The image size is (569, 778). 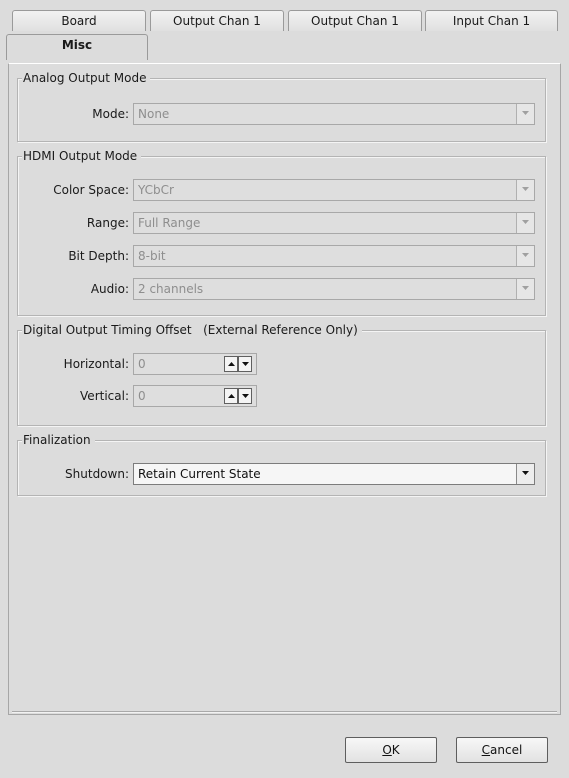 I want to click on bit-depth-dropdown-button, so click(x=525, y=256).